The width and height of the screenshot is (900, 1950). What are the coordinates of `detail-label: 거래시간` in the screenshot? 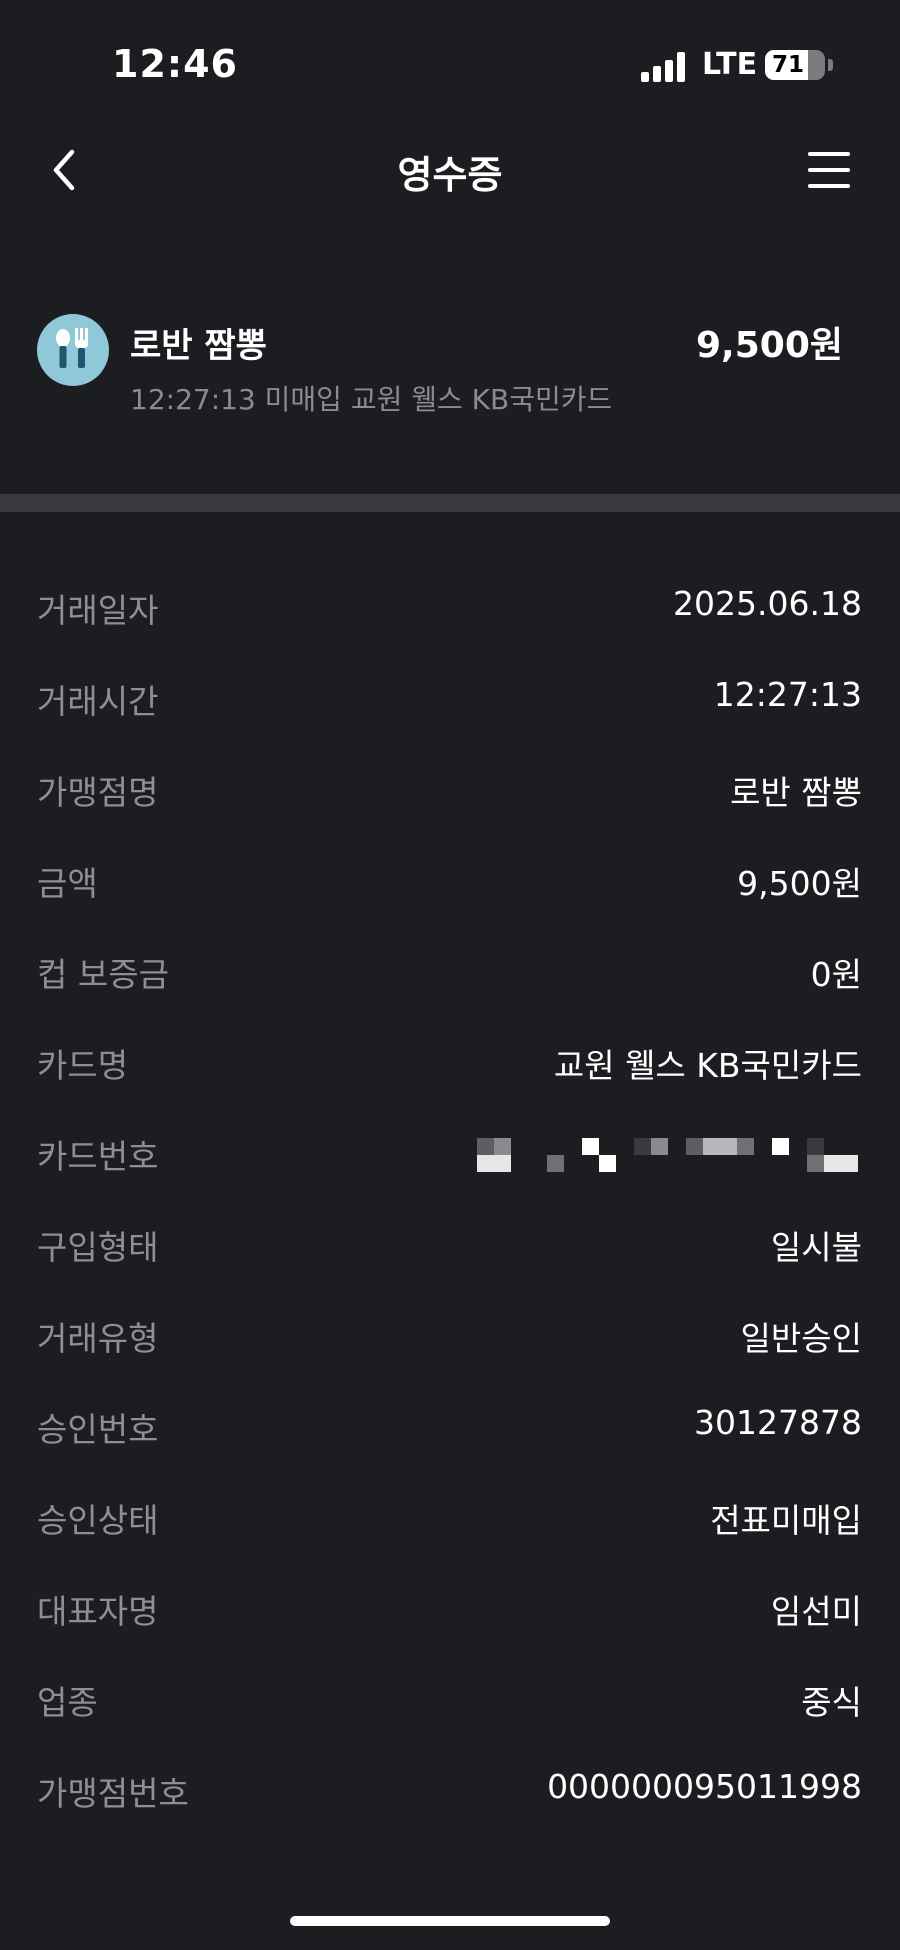 It's located at (98, 701).